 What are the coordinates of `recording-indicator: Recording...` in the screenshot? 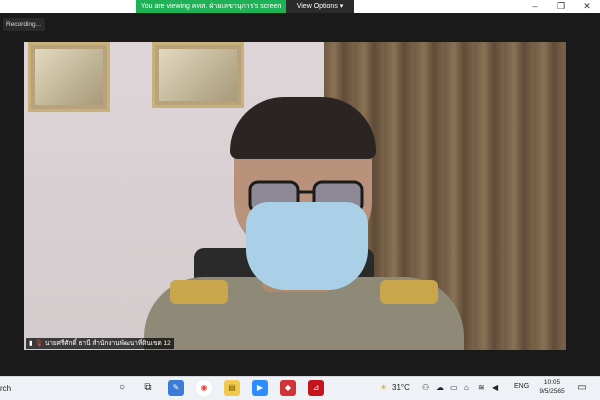 It's located at (24, 24).